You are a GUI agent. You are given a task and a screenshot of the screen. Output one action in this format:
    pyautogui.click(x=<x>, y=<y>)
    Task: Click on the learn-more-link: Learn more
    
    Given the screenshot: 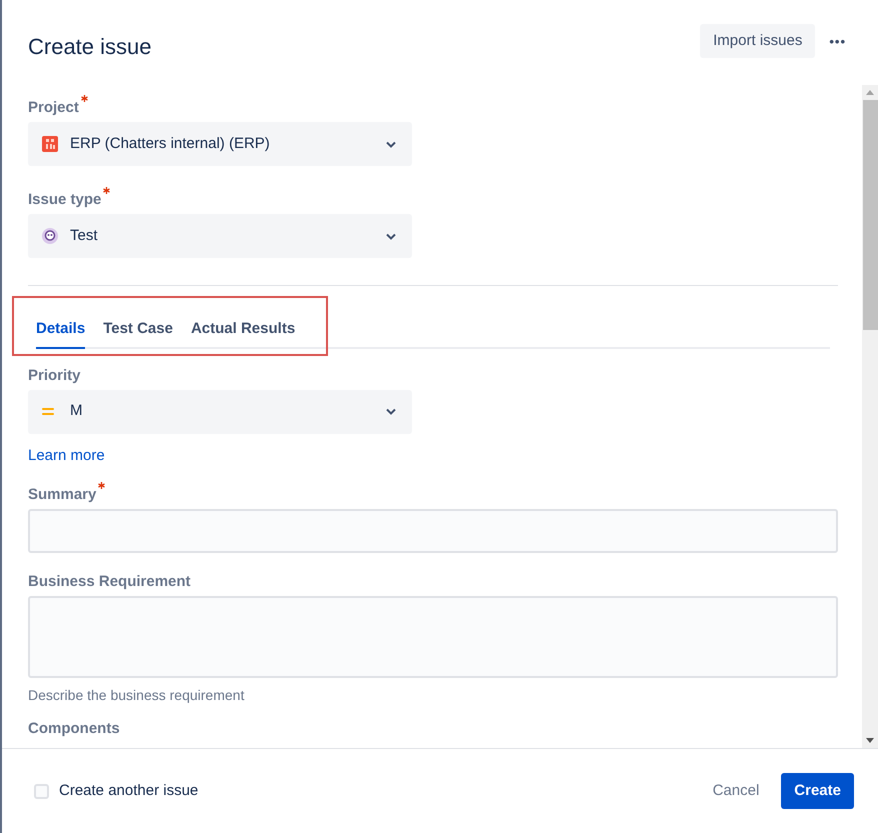 What is the action you would take?
    pyautogui.click(x=66, y=455)
    